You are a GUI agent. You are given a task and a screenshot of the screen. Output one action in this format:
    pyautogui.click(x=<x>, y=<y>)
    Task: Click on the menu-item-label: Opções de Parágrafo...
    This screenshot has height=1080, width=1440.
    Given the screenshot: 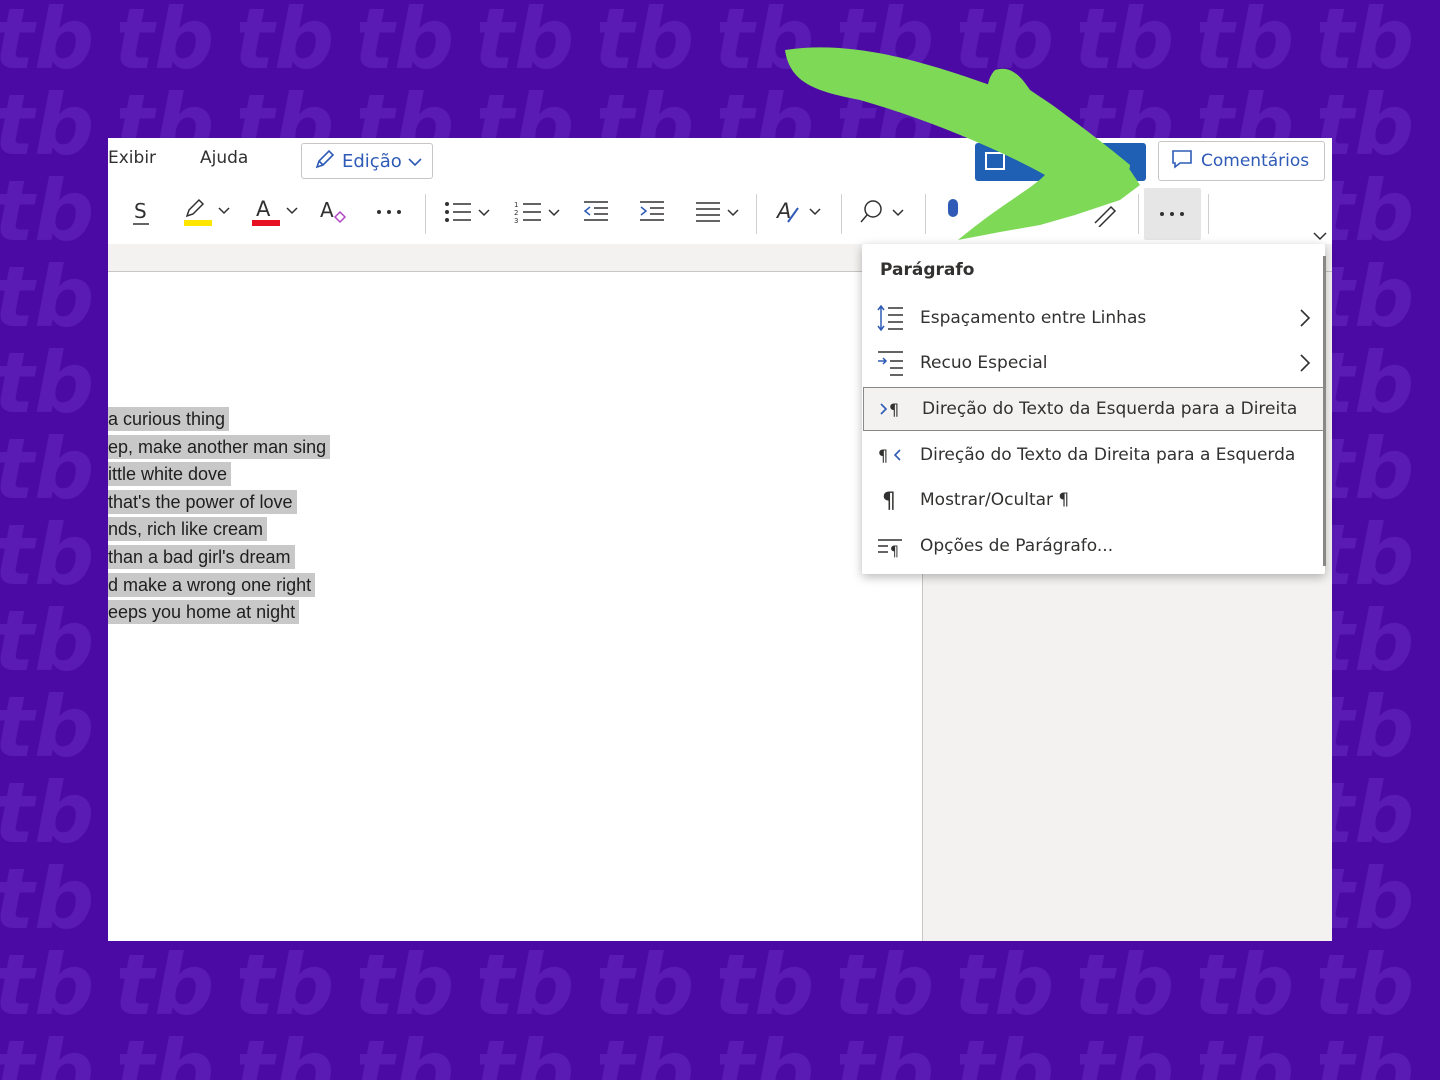 What is the action you would take?
    pyautogui.click(x=1017, y=546)
    